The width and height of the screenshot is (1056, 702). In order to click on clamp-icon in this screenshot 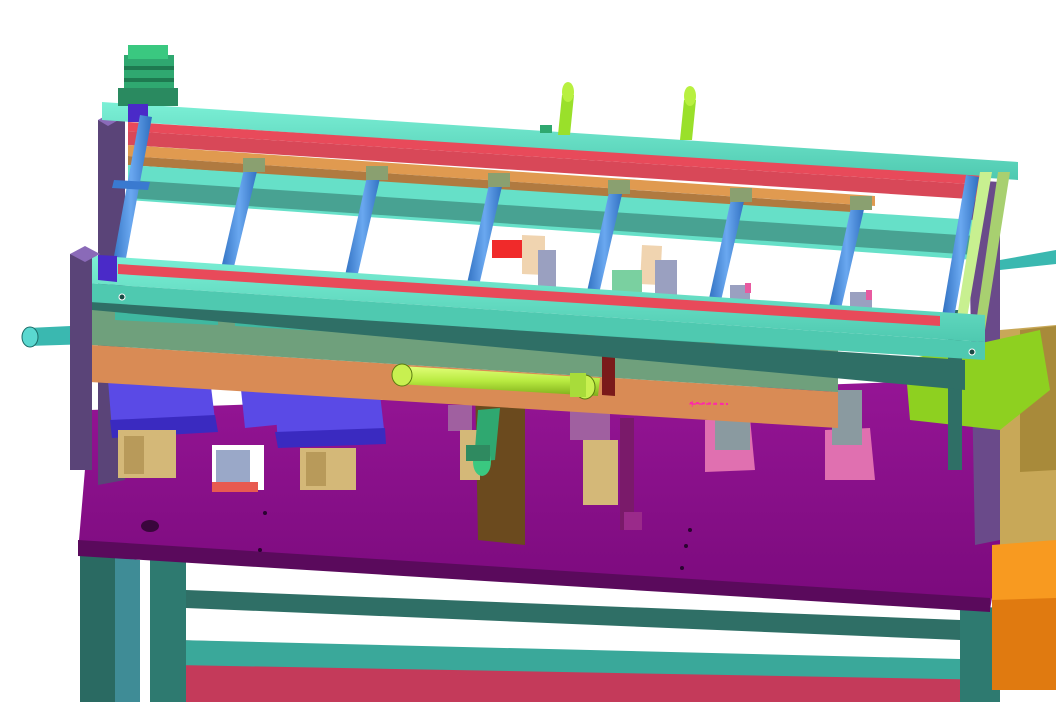, I will do `click(524, 262)`.